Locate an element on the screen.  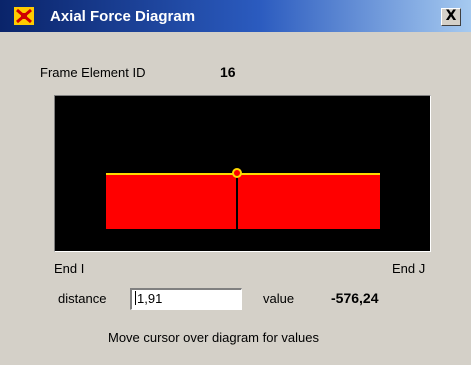
cursor-line is located at coordinates (237, 201).